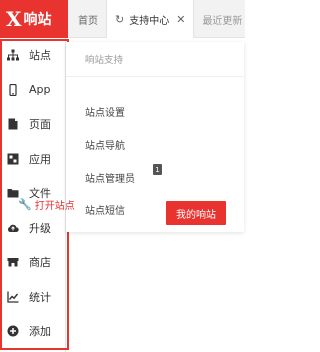  I want to click on brand-x-icon: X, so click(14, 19).